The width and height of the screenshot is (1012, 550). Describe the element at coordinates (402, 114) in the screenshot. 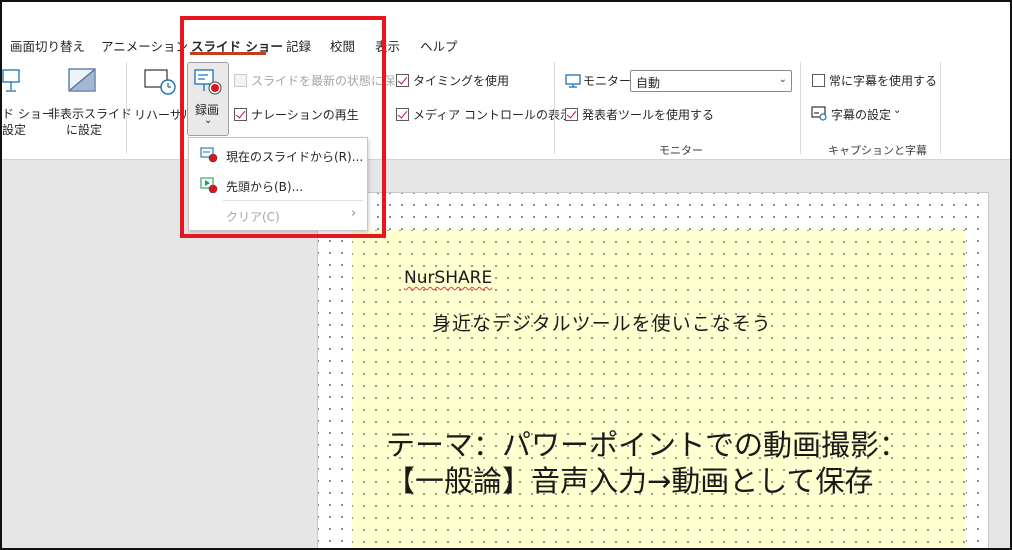

I see `media-controls-checkbox` at that location.